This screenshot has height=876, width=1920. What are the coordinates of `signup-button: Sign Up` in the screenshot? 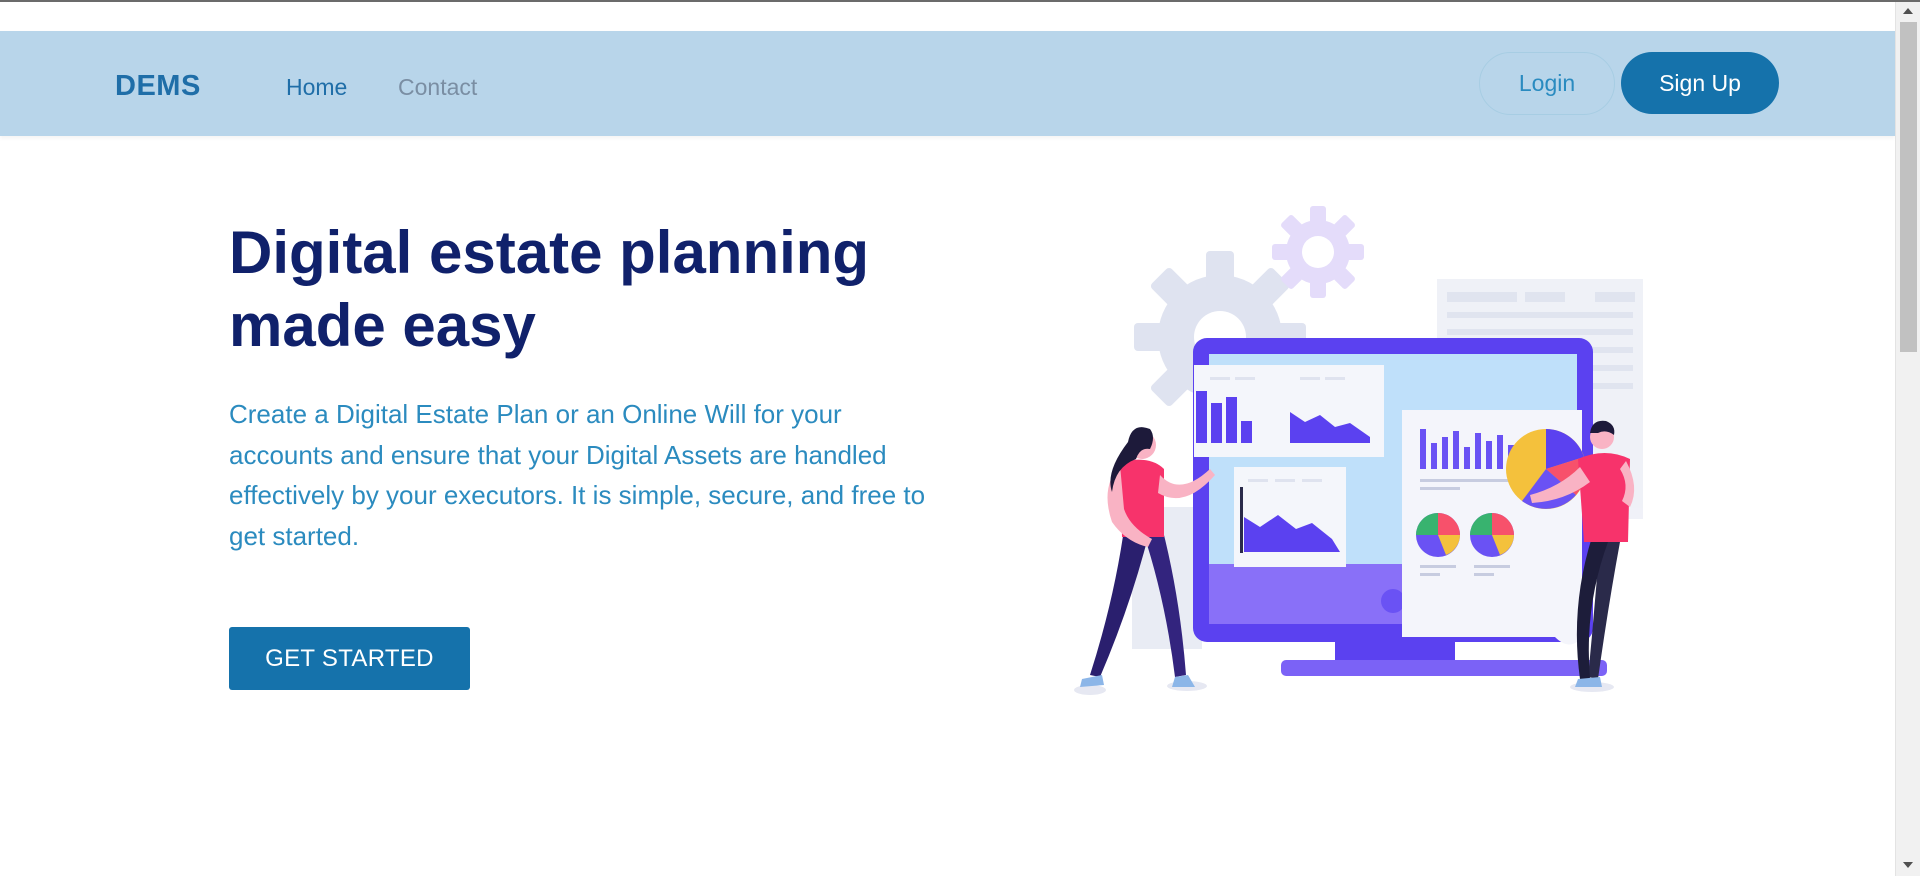 It's located at (1700, 83).